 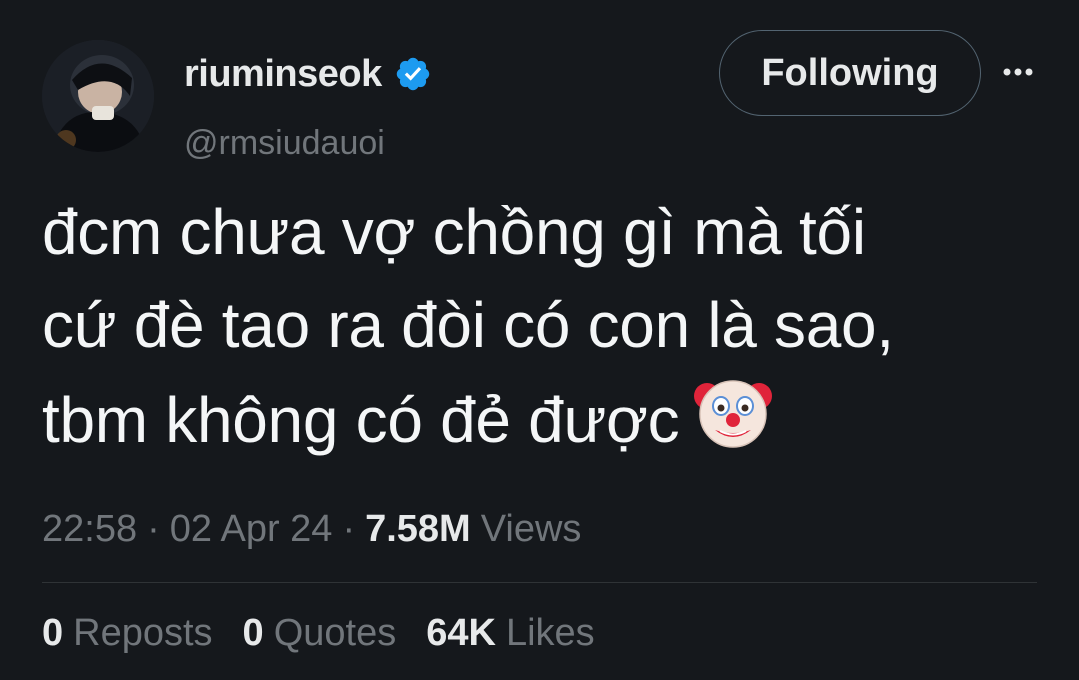 What do you see at coordinates (283, 74) in the screenshot?
I see `display-name: riuminseok` at bounding box center [283, 74].